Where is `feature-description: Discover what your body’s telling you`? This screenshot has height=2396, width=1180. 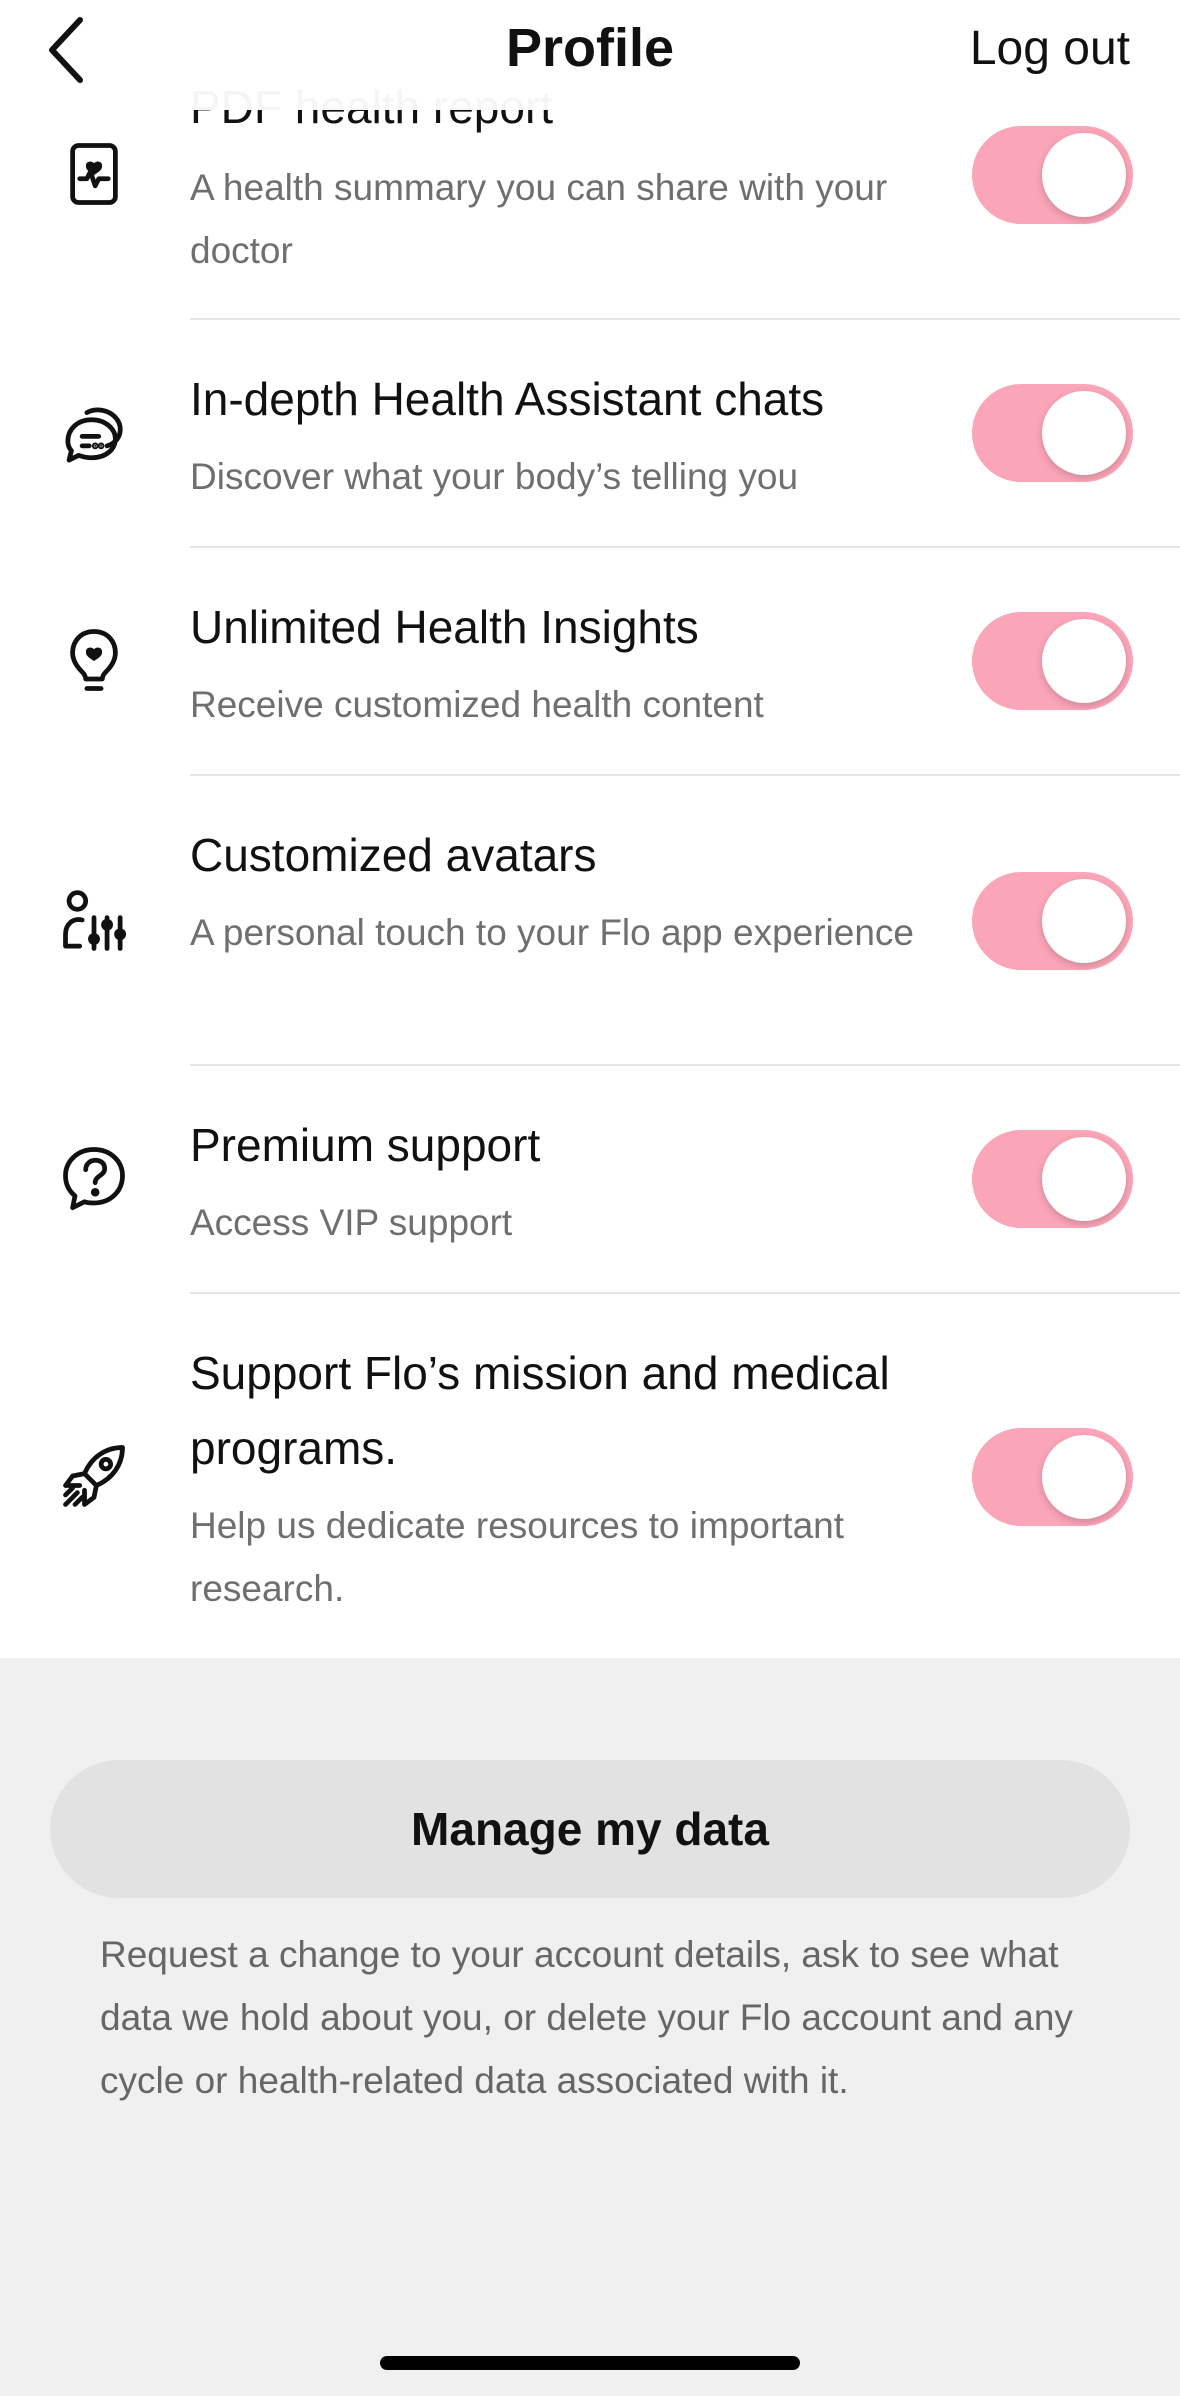 feature-description: Discover what your body’s telling you is located at coordinates (494, 476).